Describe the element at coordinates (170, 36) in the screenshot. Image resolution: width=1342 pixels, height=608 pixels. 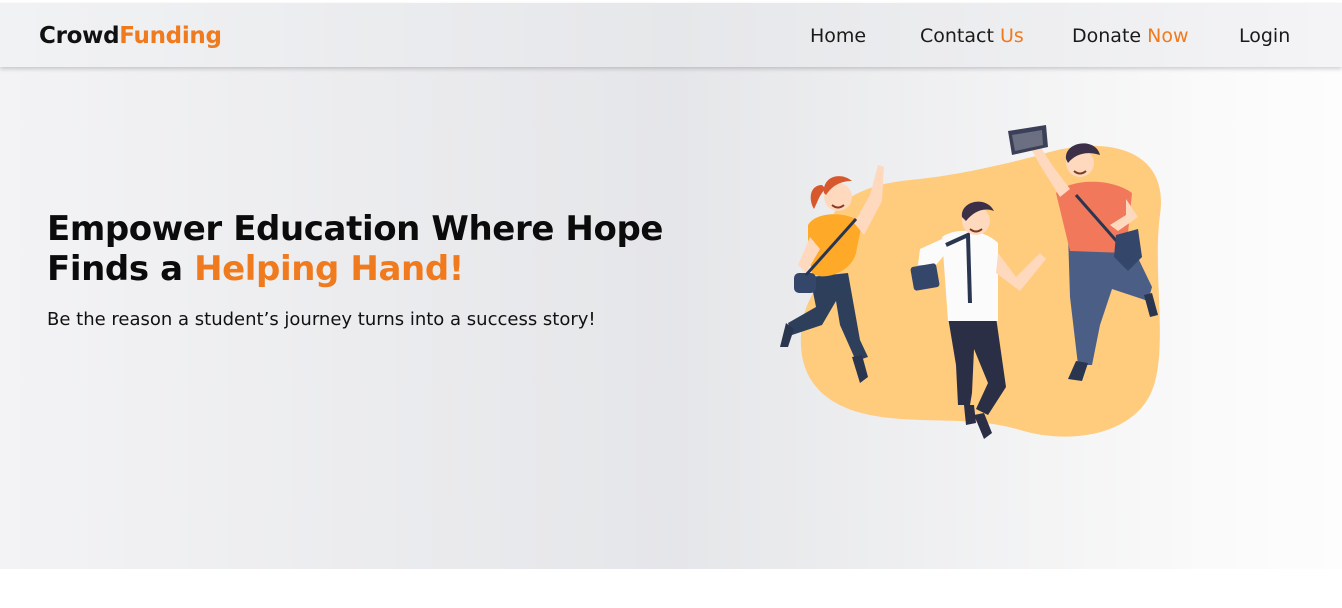
I see `brand-part-2: Funding` at that location.